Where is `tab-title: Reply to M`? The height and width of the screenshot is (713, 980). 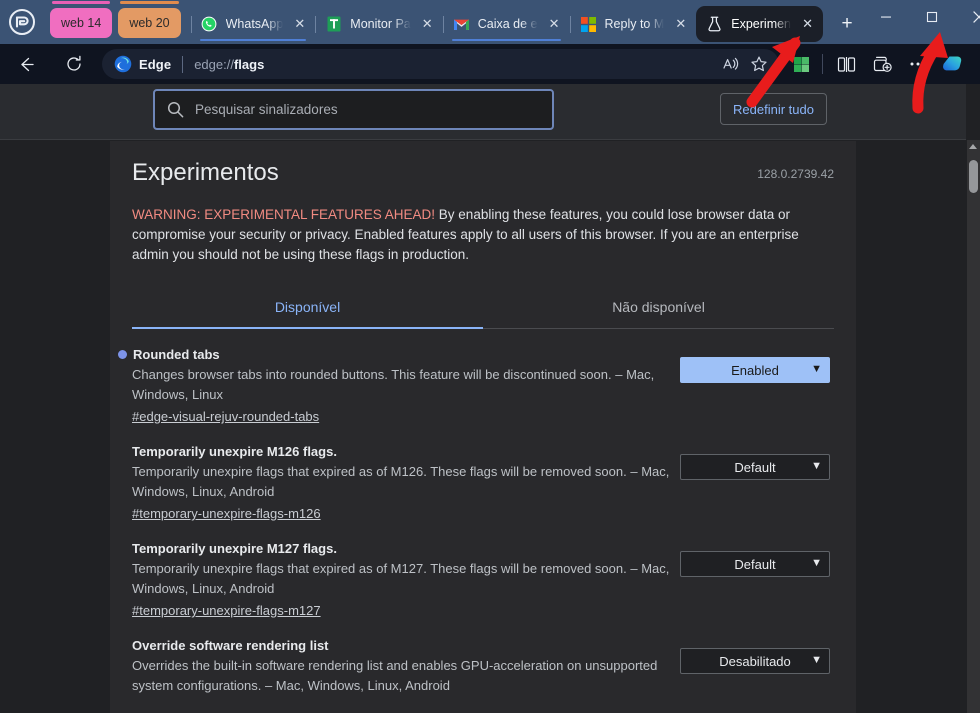 tab-title: Reply to M is located at coordinates (634, 24).